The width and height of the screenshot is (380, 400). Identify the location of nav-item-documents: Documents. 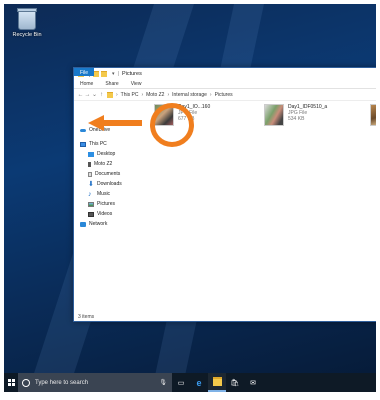
(106, 174).